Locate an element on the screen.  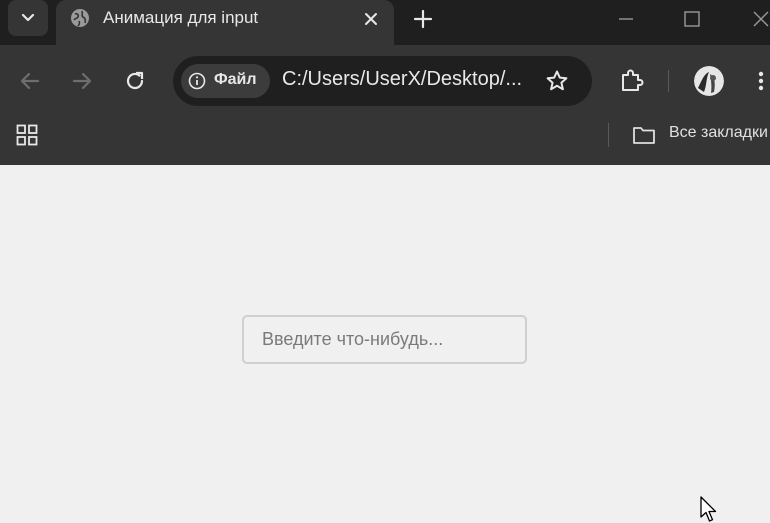
site-info-chip: Файл is located at coordinates (225, 81).